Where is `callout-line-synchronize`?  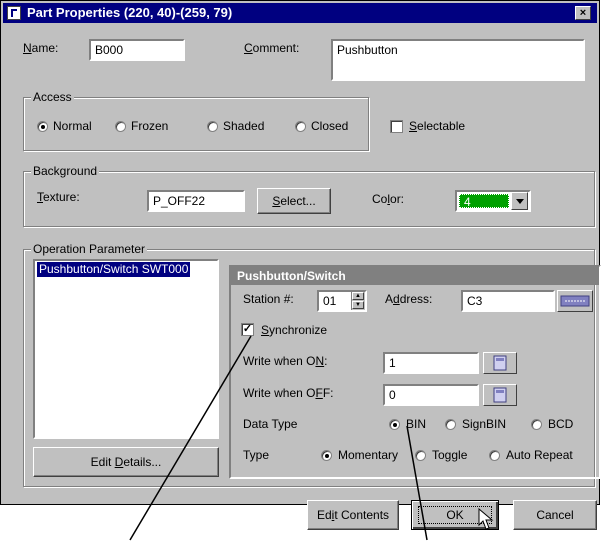
callout-line-synchronize is located at coordinates (190, 438).